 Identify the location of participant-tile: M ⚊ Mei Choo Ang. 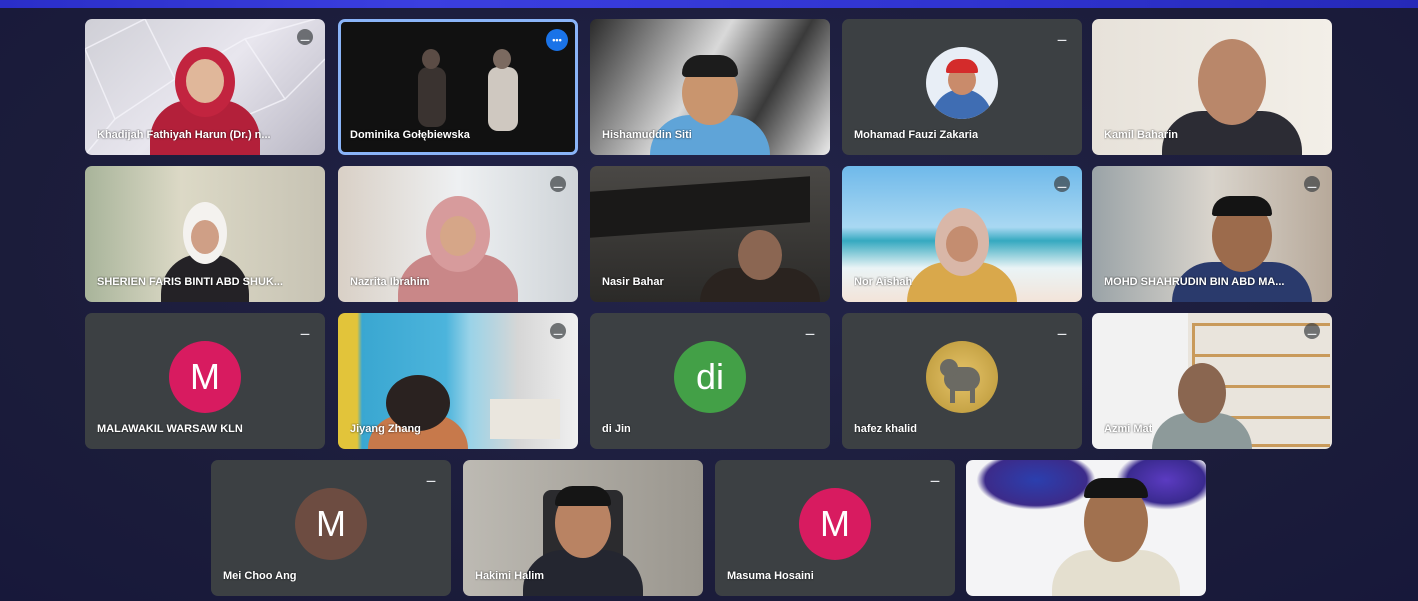
(331, 528).